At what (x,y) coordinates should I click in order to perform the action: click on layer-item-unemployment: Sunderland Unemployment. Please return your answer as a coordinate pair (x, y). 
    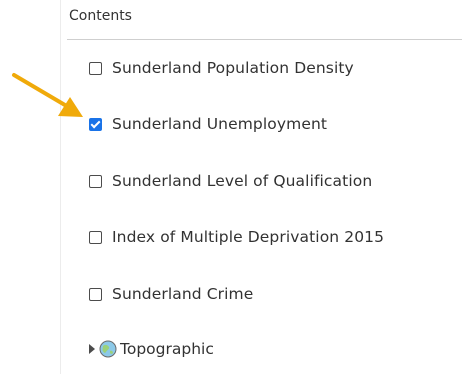
    Looking at the image, I should click on (208, 124).